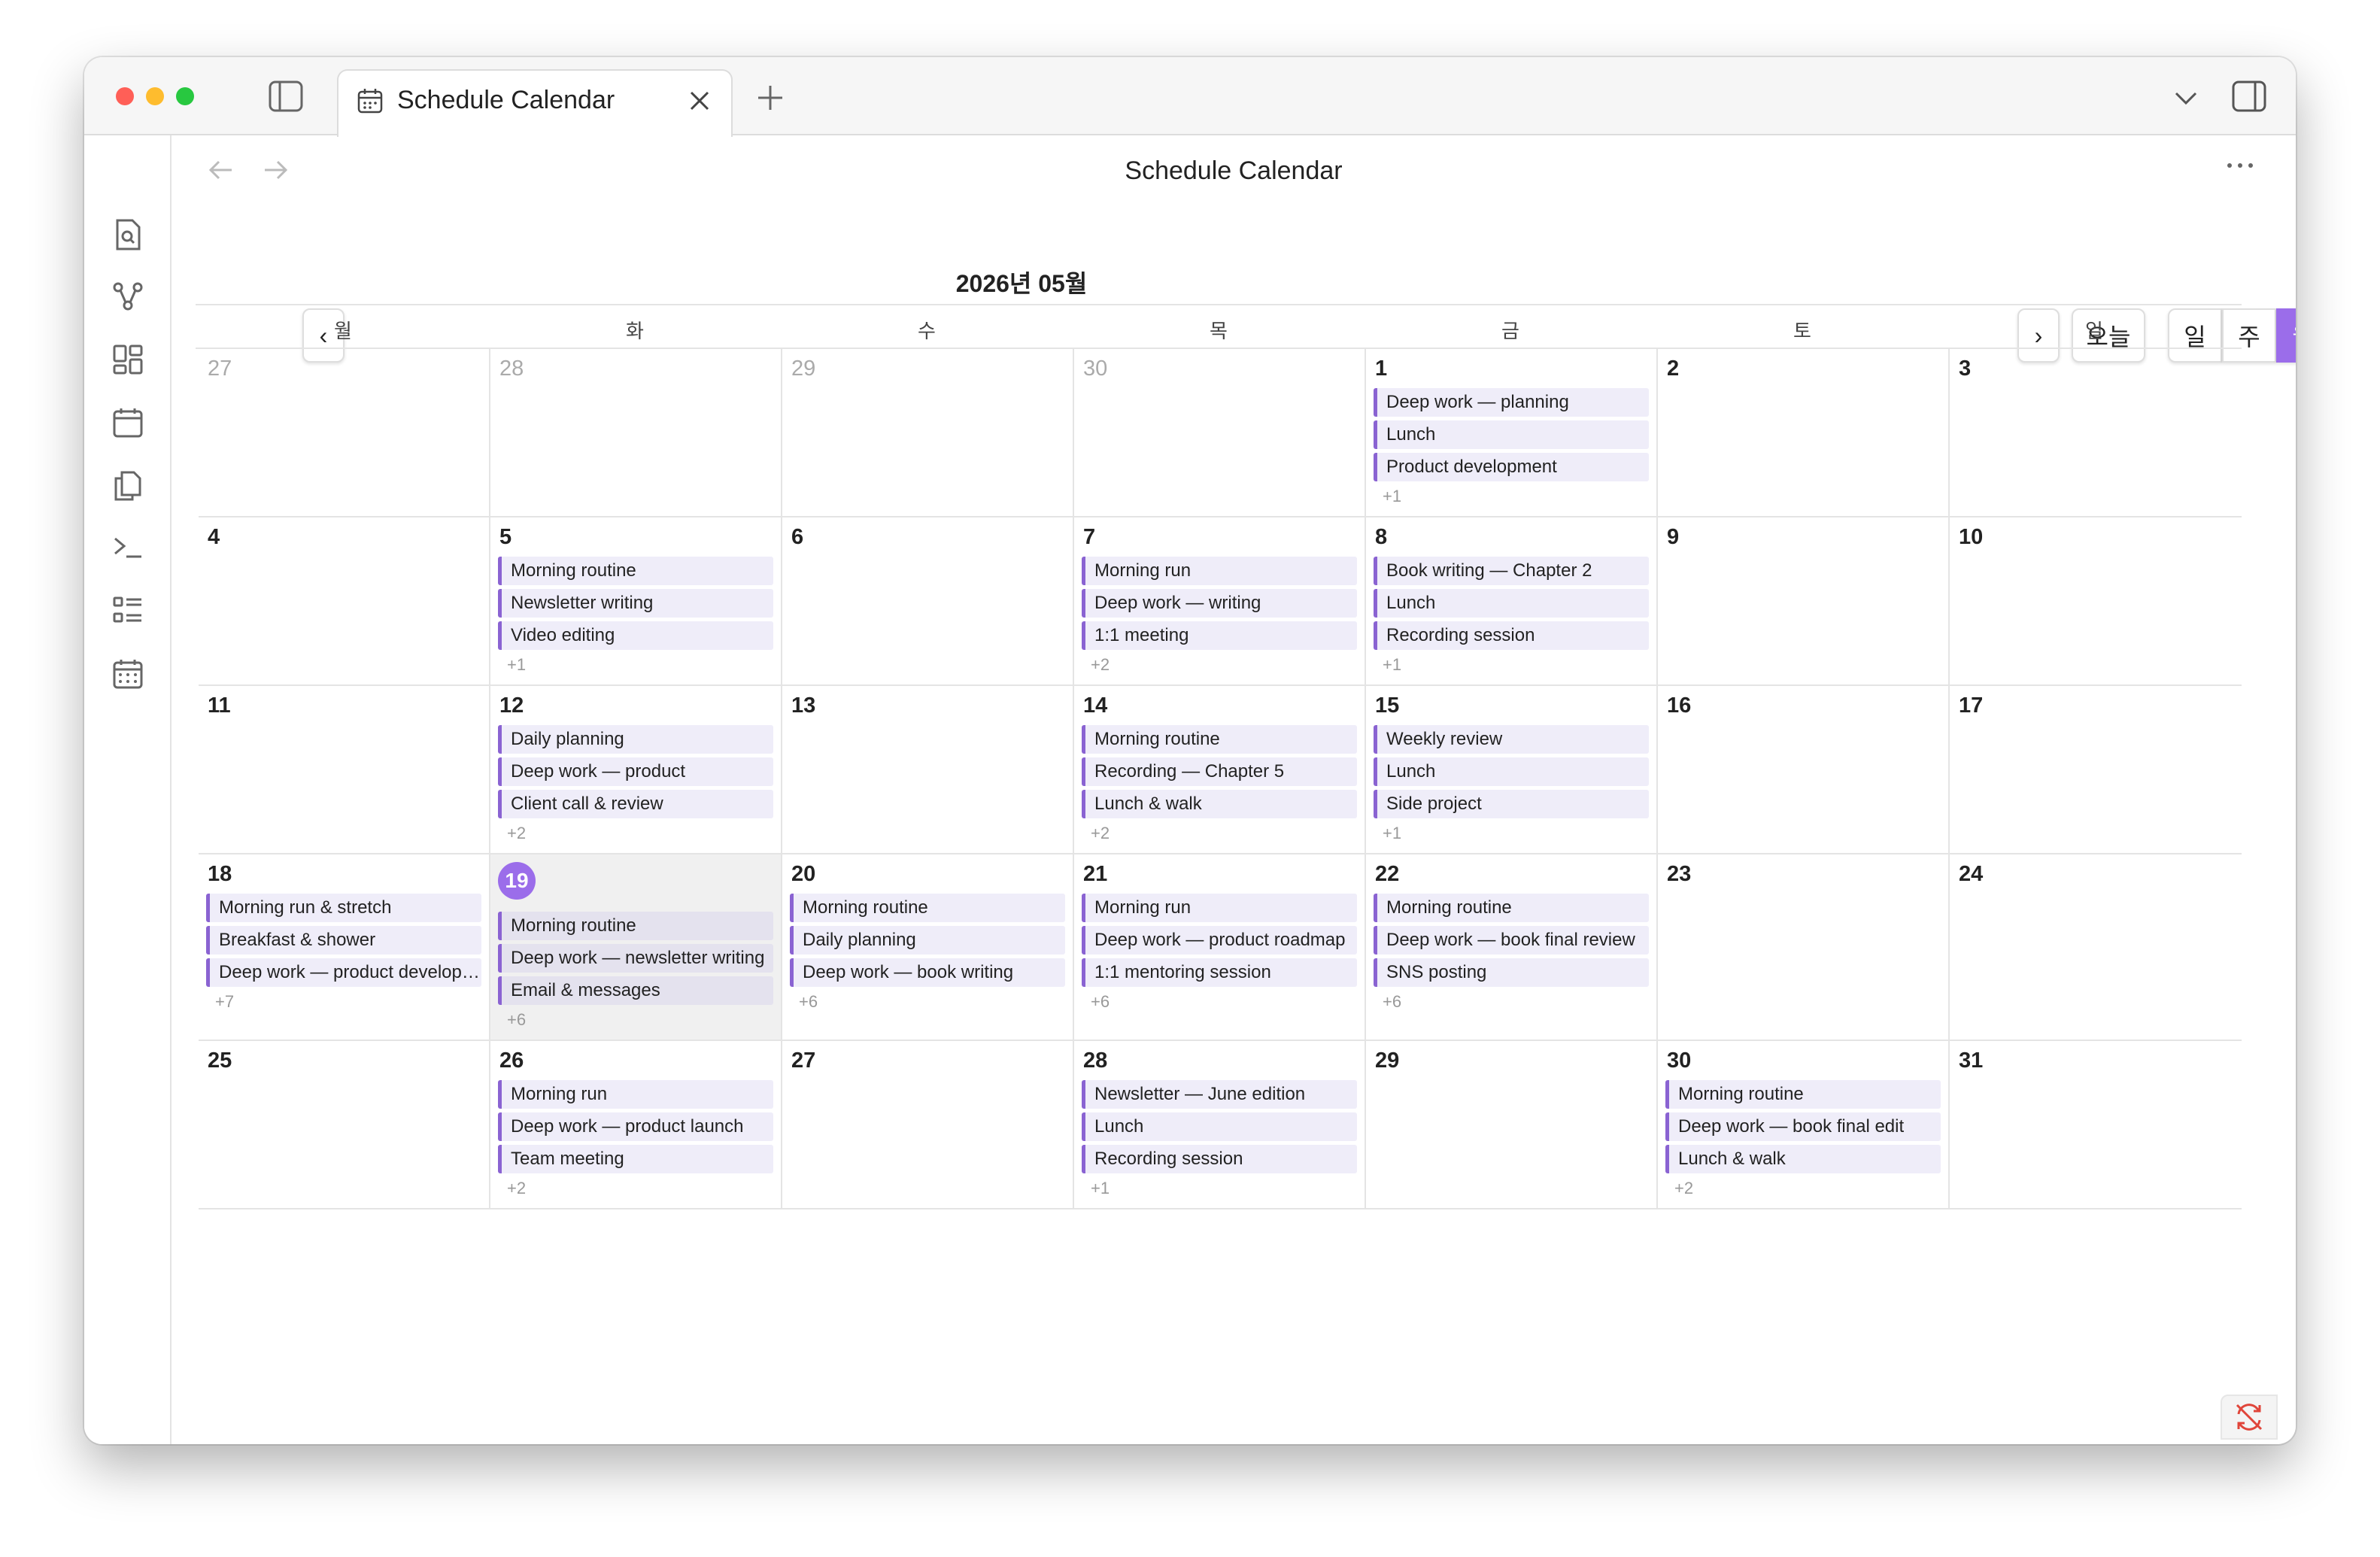 Image resolution: width=2380 pixels, height=1557 pixels. What do you see at coordinates (2240, 167) in the screenshot?
I see `more-options-icon` at bounding box center [2240, 167].